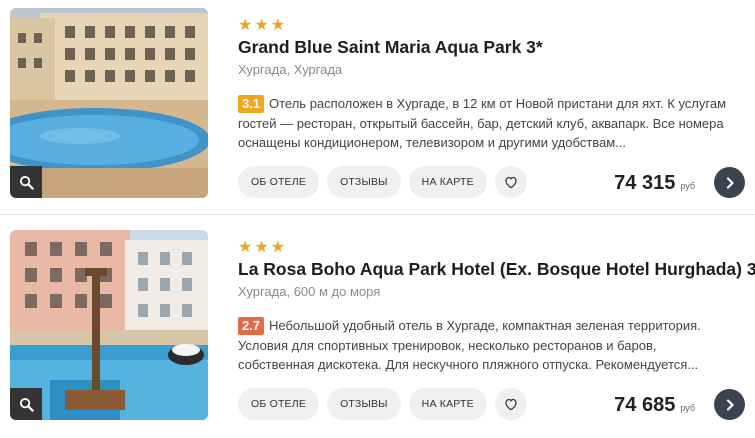 This screenshot has width=755, height=438. I want to click on hotel-location: Хургада, 600 м до моря, so click(309, 291).